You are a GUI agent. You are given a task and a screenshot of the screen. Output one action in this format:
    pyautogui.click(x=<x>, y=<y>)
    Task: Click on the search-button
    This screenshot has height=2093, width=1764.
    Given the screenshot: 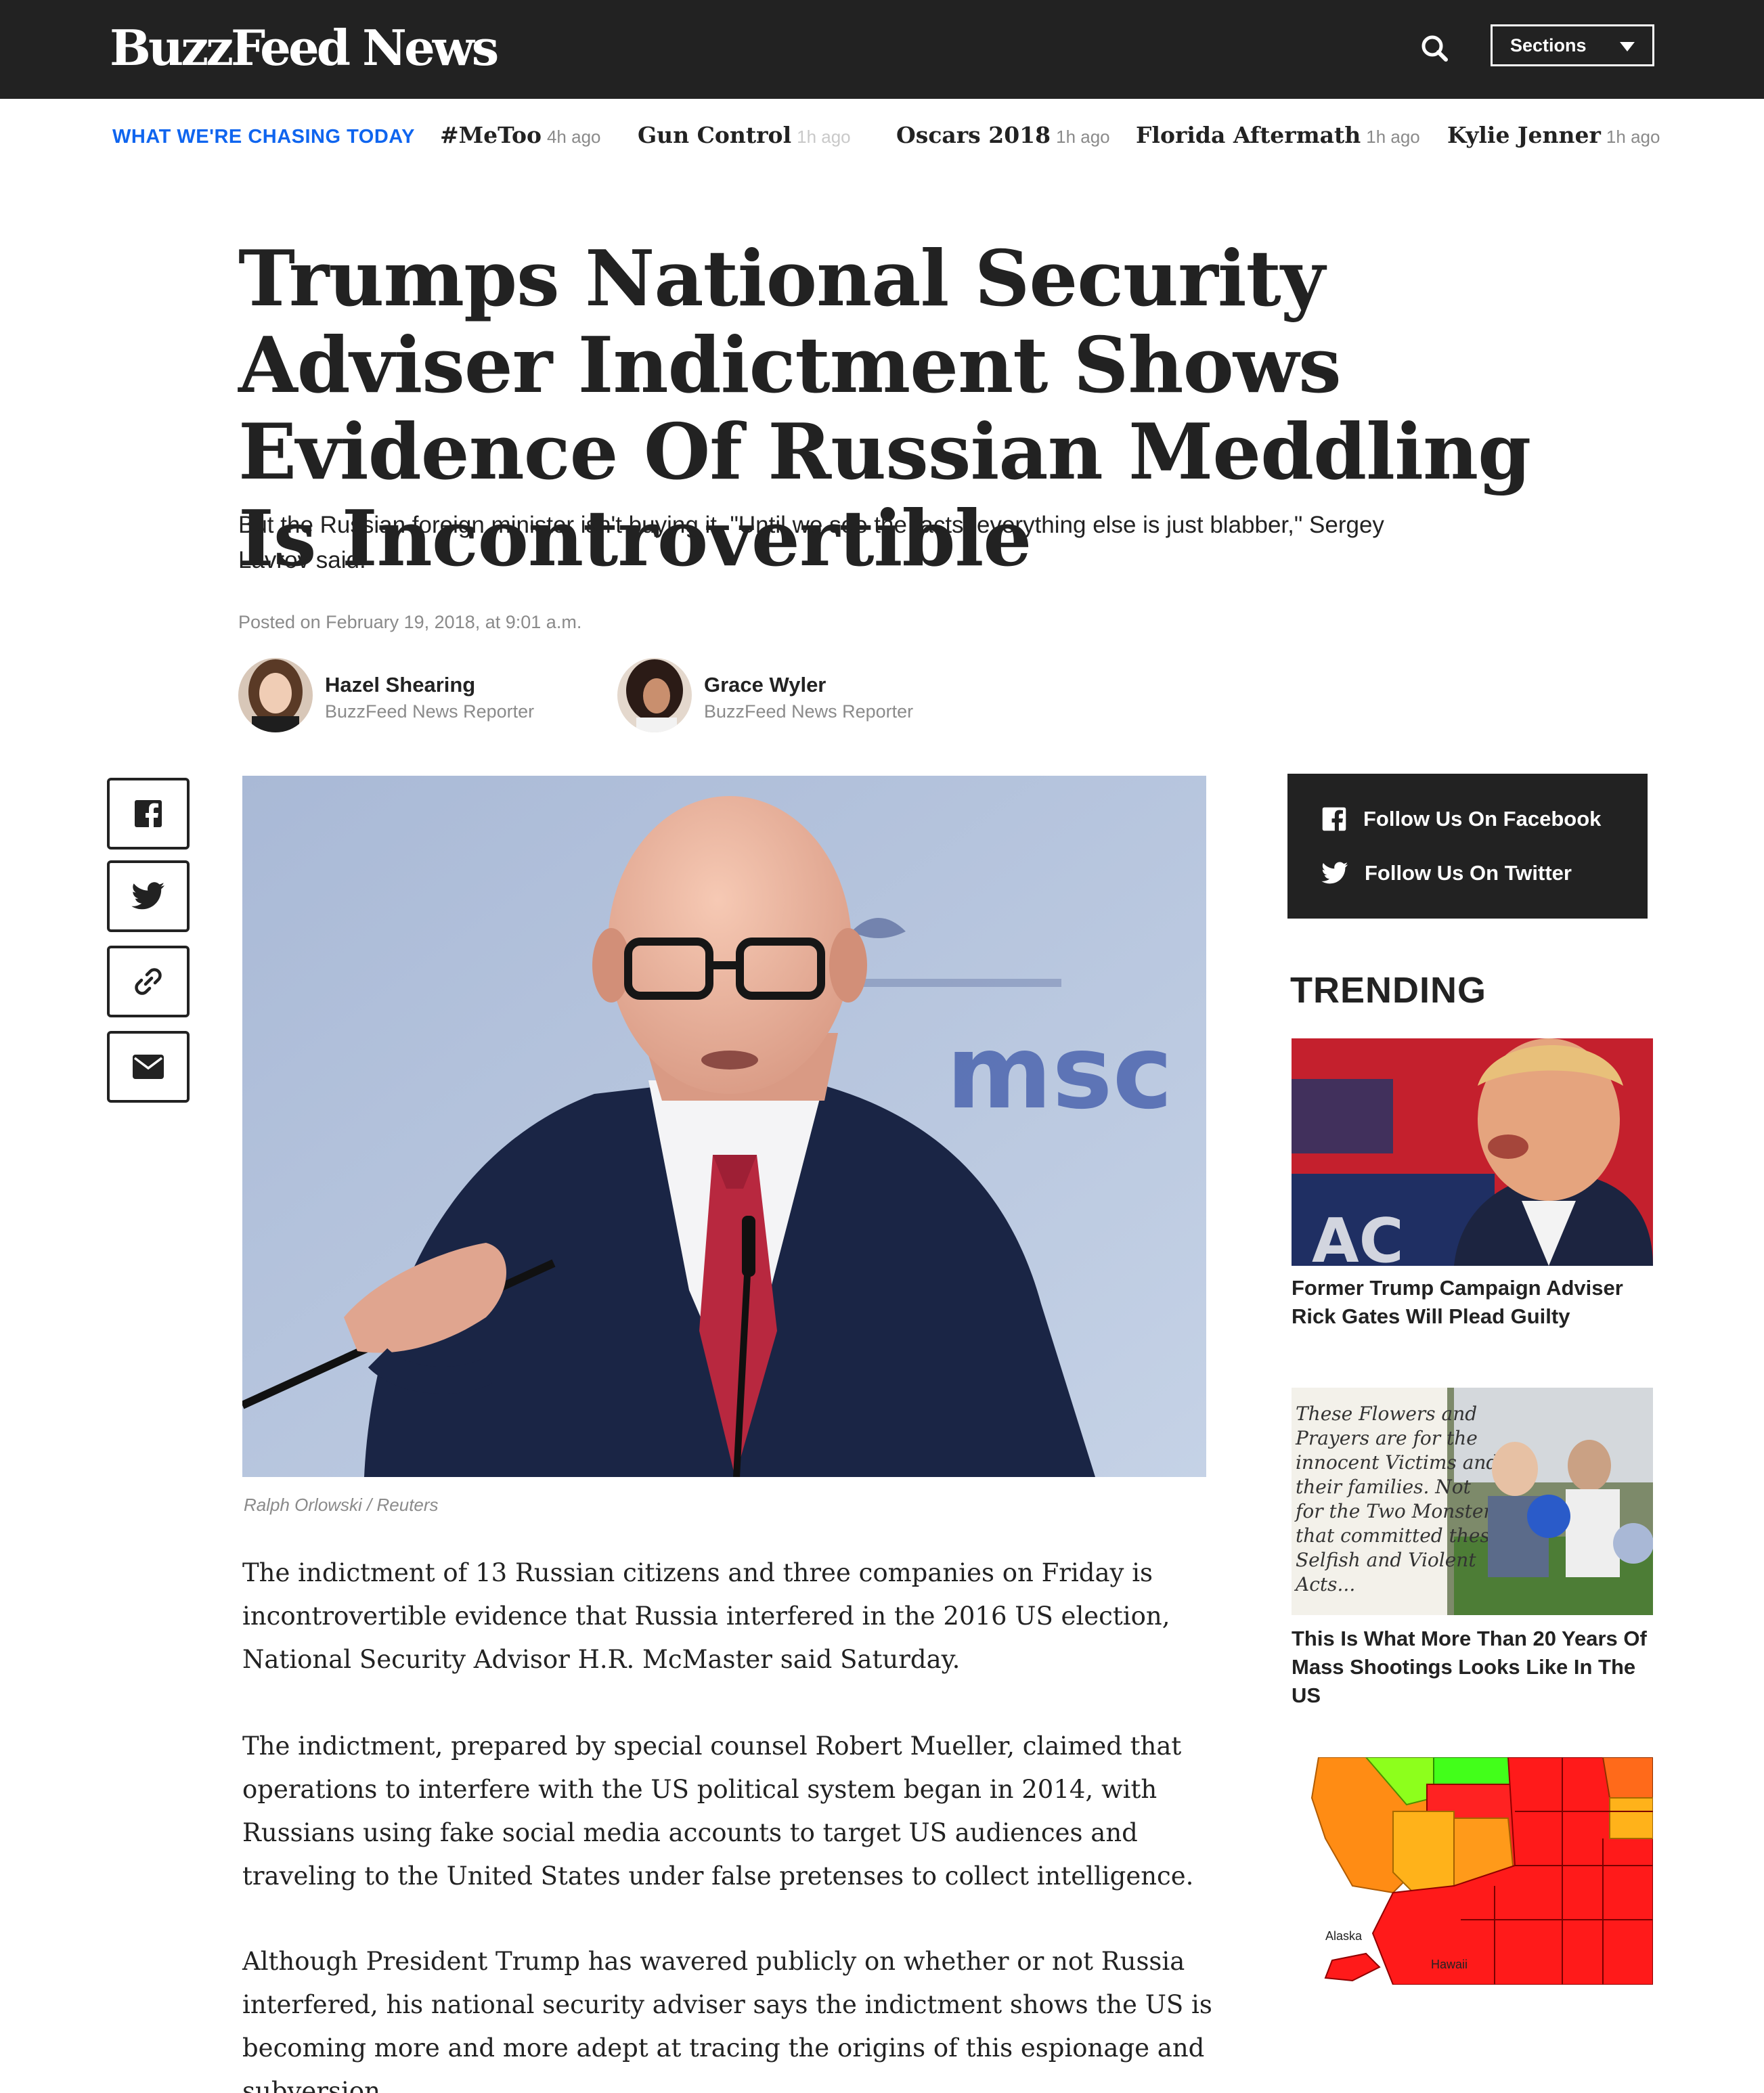 What is the action you would take?
    pyautogui.click(x=1435, y=48)
    